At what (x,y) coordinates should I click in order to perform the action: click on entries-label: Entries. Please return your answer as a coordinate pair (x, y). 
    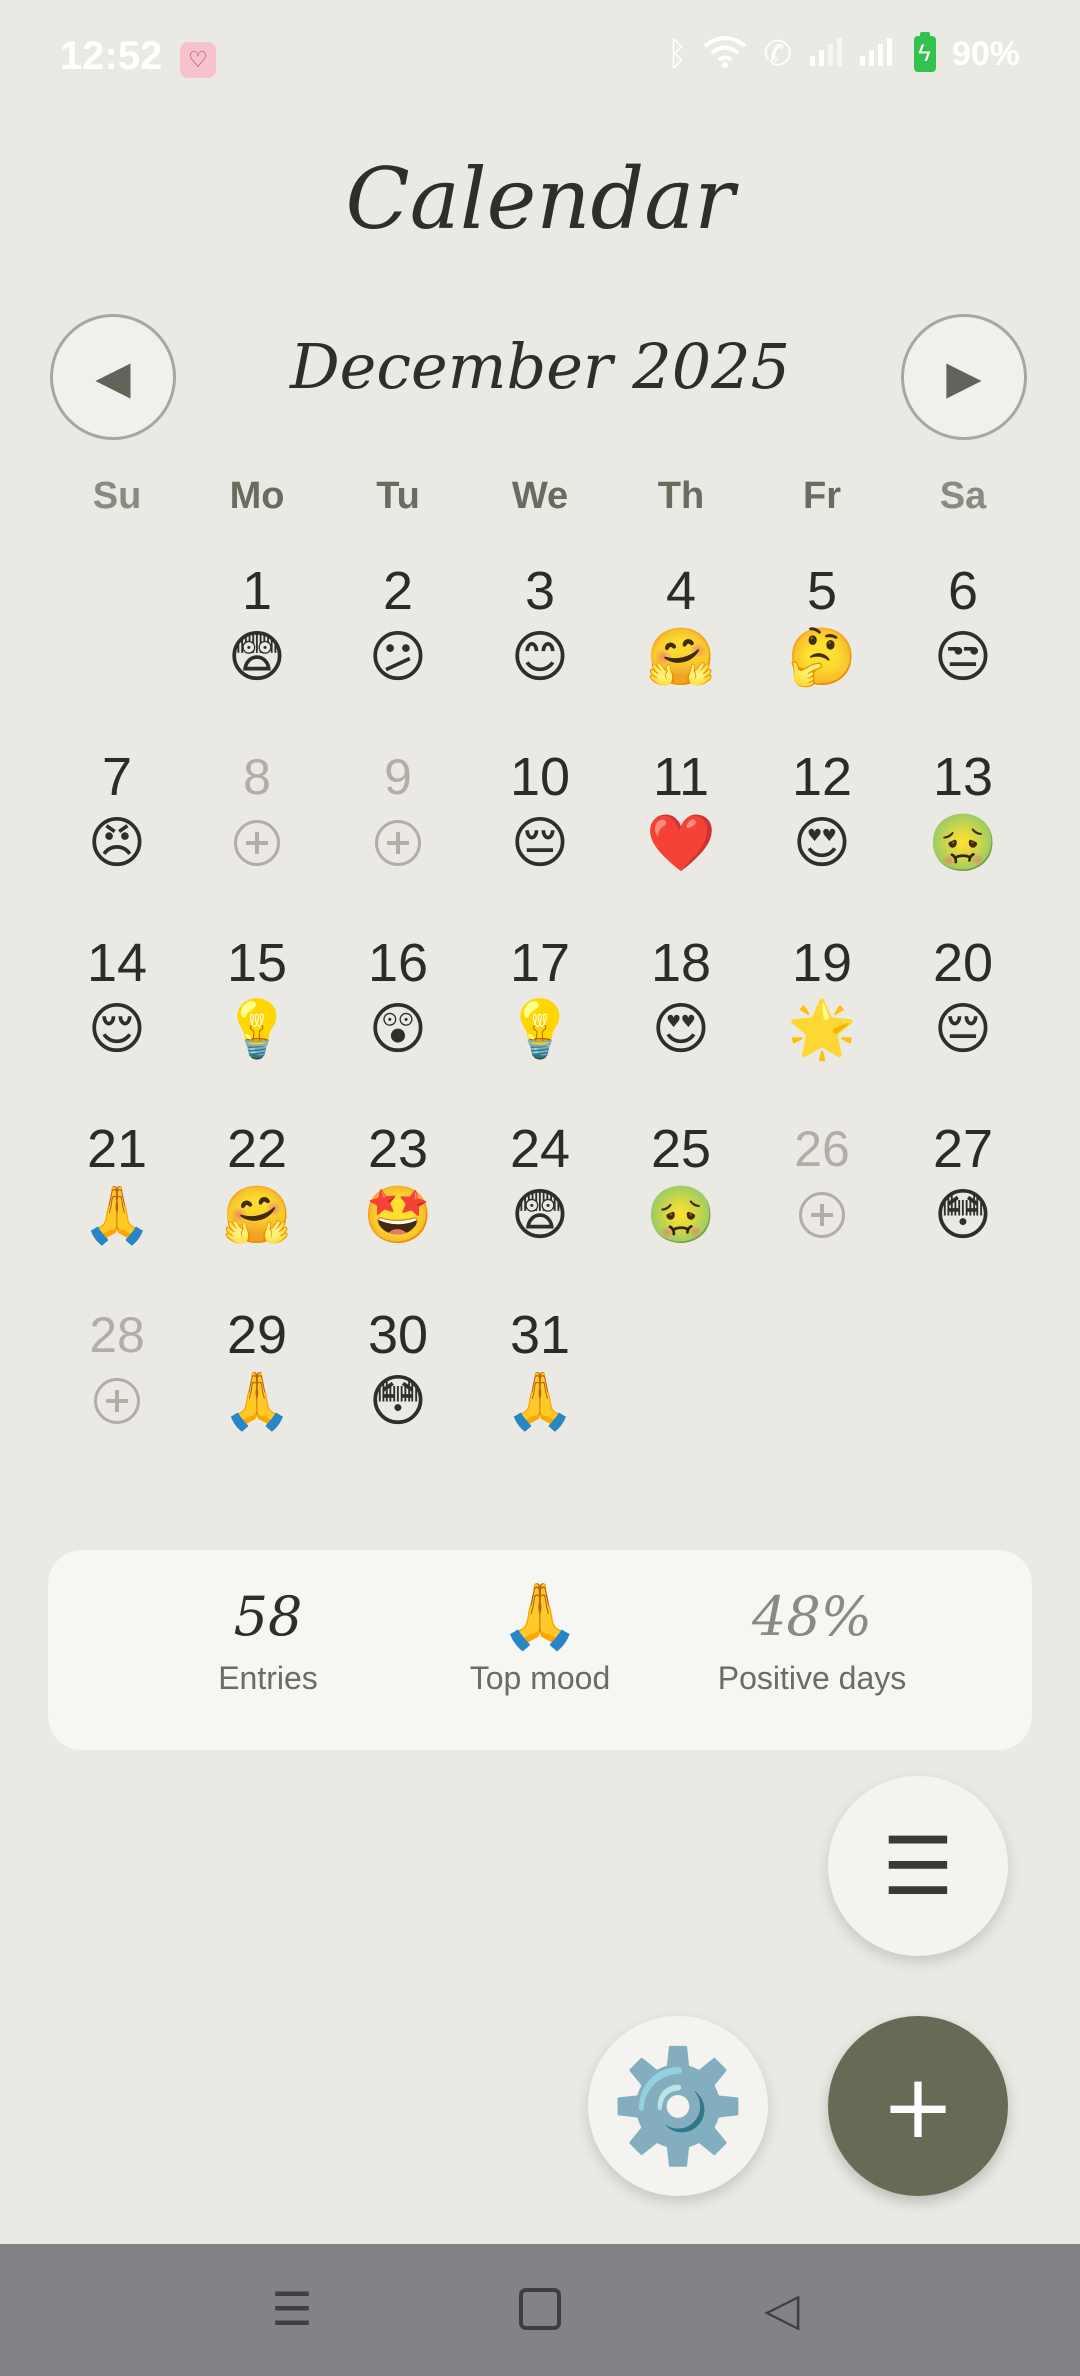
    Looking at the image, I should click on (268, 1678).